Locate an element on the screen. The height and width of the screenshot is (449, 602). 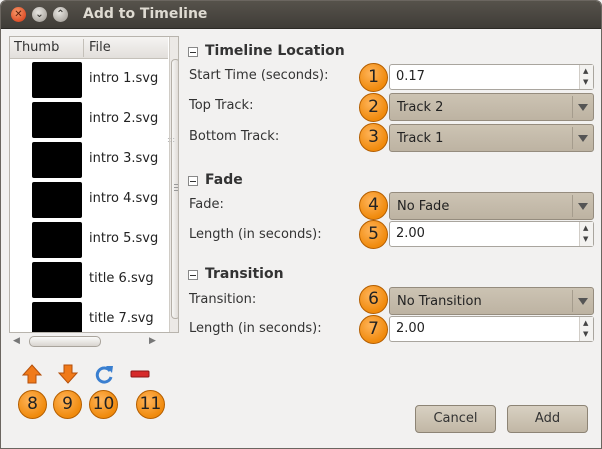
horizontal-scrollbar-thumb is located at coordinates (65, 341).